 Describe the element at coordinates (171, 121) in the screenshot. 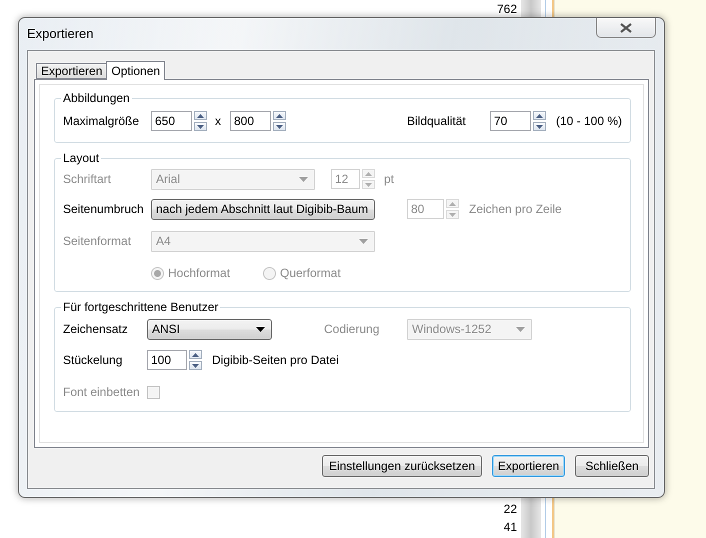

I see `number-field: 650` at that location.